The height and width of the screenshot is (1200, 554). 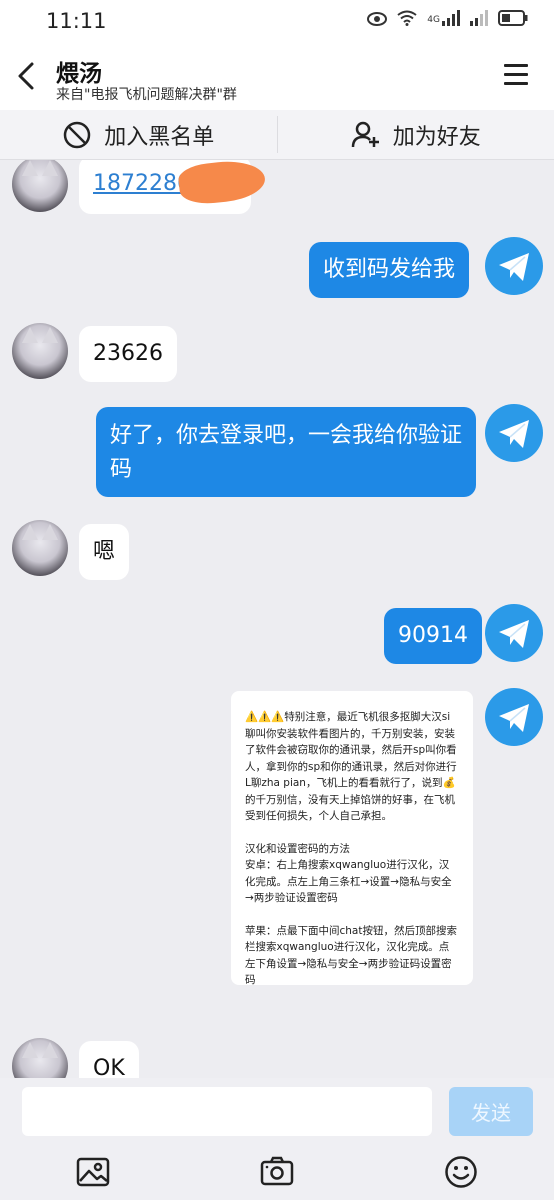 What do you see at coordinates (389, 270) in the screenshot?
I see `message-bubble: 收到码发给我` at bounding box center [389, 270].